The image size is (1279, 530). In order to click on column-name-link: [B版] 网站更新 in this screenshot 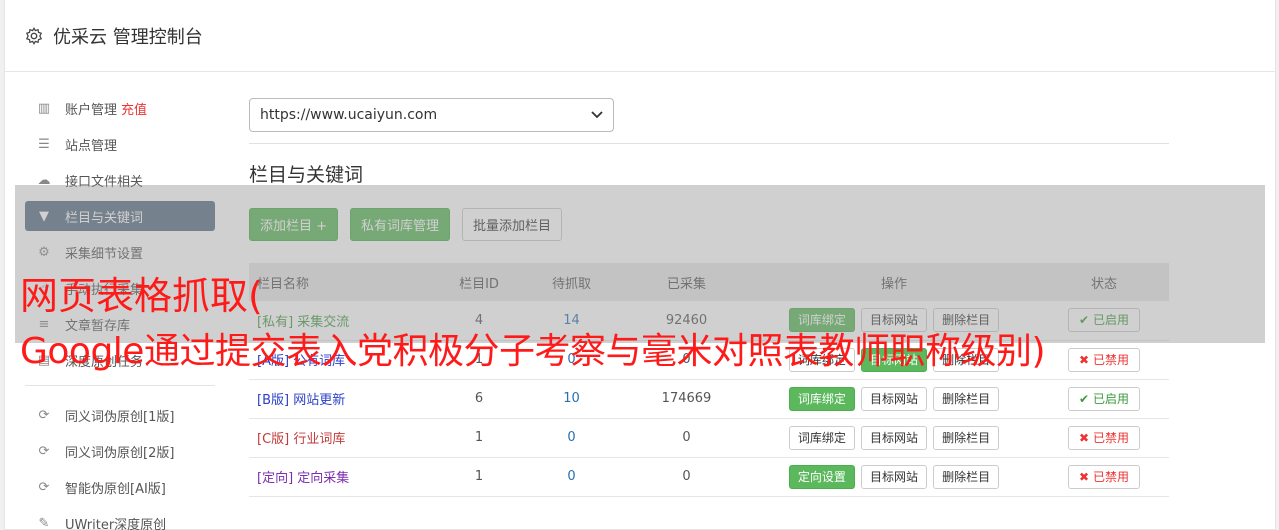, I will do `click(344, 399)`.